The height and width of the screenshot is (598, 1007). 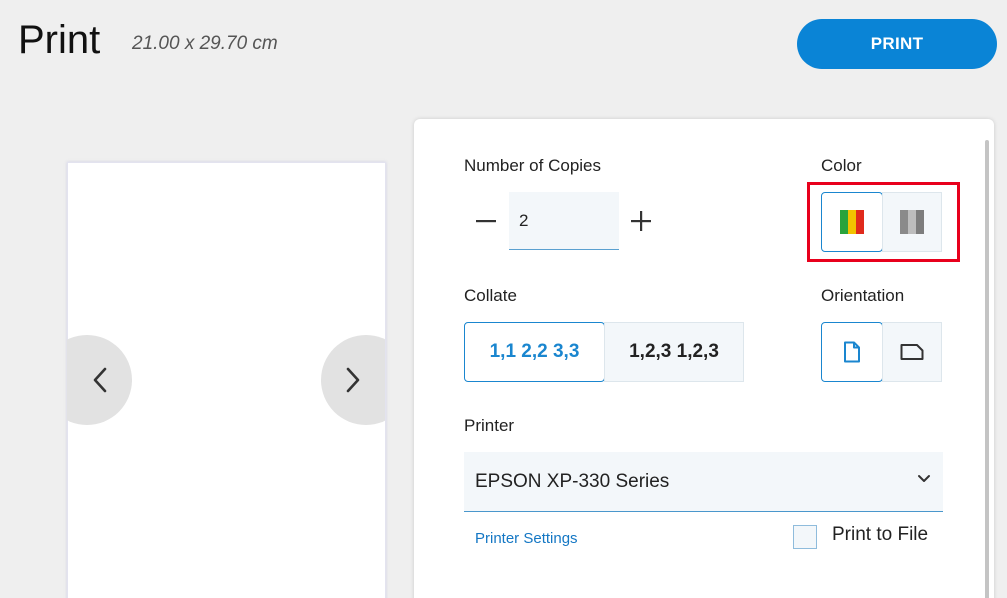 What do you see at coordinates (987, 369) in the screenshot?
I see `panel-scrollbar` at bounding box center [987, 369].